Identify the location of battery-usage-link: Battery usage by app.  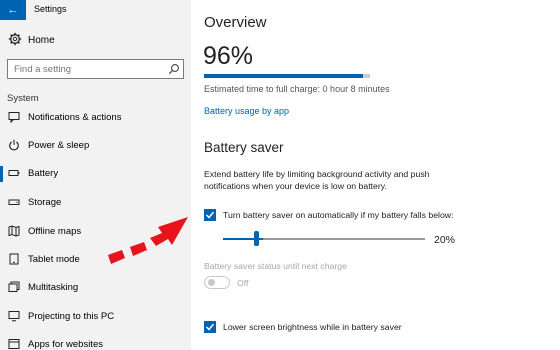
(246, 111).